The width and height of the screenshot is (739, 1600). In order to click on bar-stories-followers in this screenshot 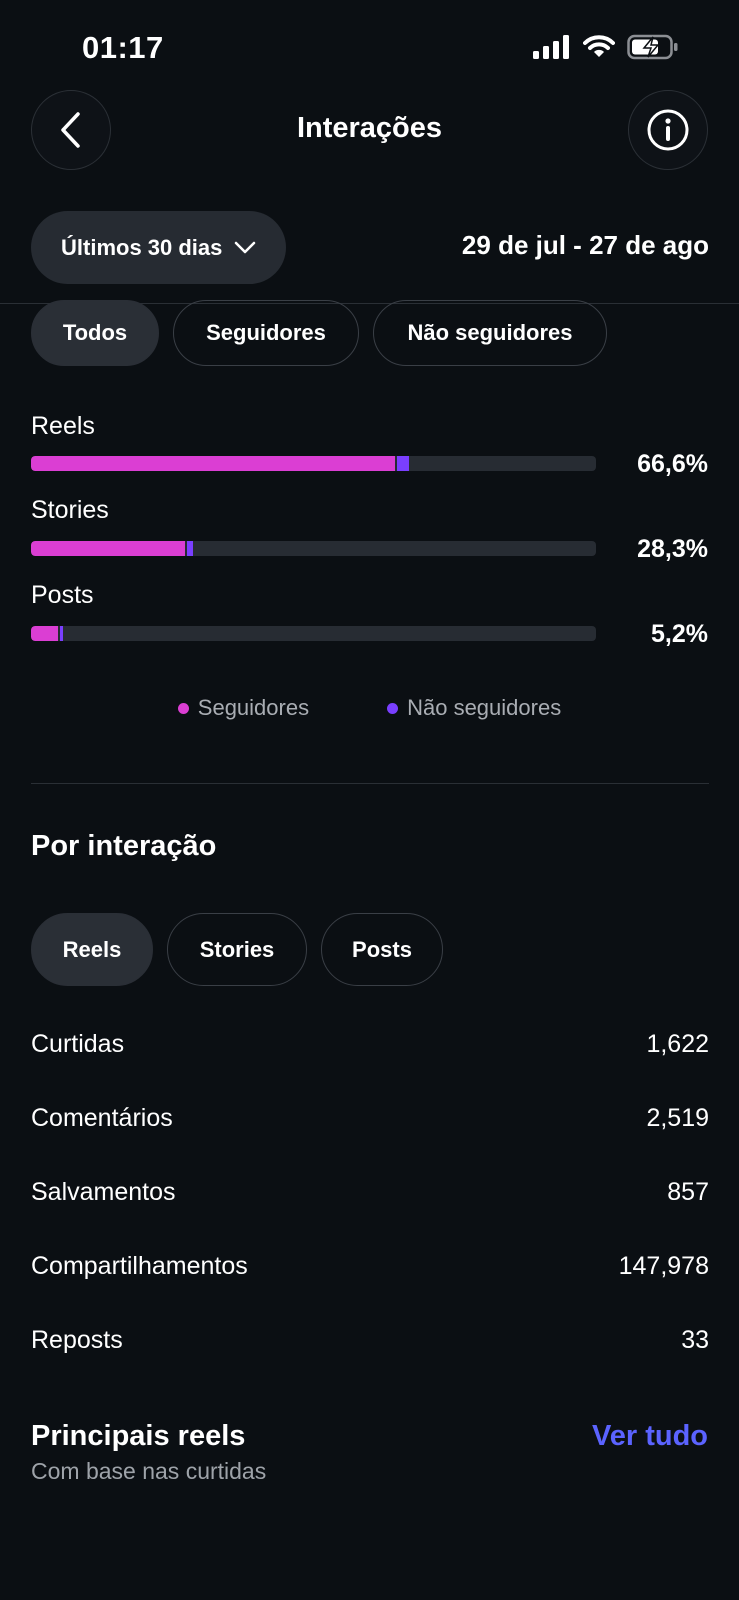, I will do `click(108, 548)`.